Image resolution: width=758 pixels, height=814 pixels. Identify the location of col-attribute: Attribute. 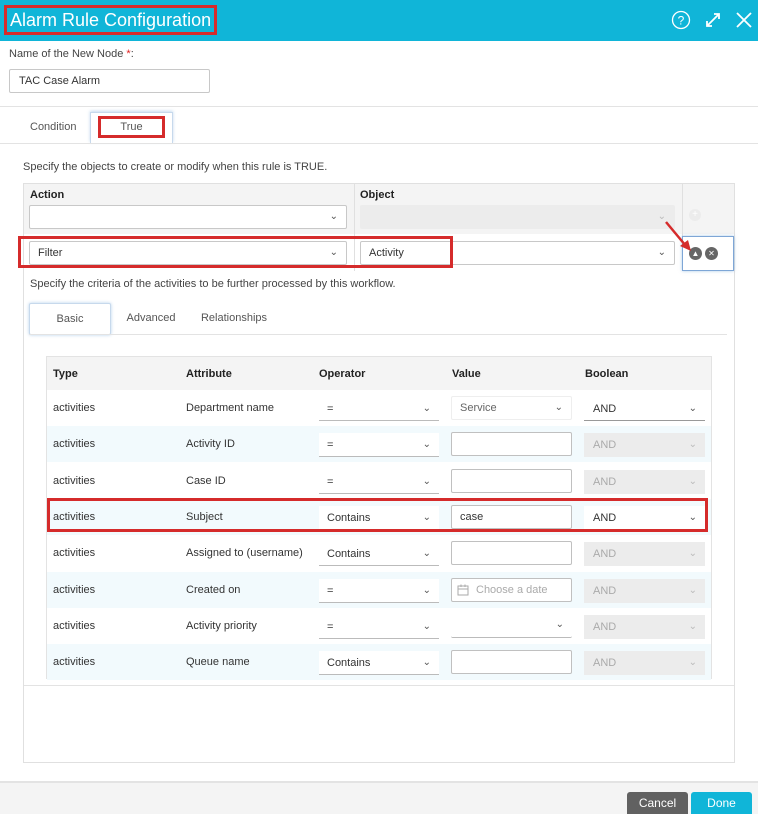
(209, 374).